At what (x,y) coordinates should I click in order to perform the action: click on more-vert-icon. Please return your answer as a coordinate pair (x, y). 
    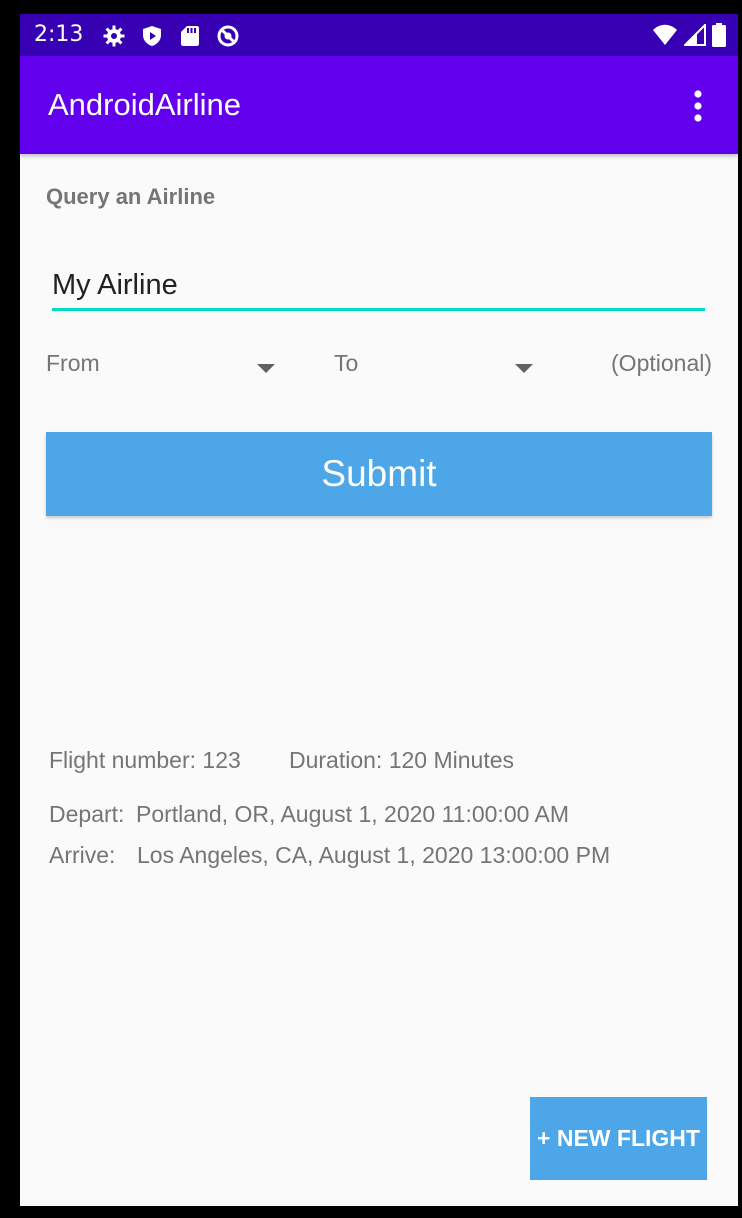
    Looking at the image, I should click on (698, 106).